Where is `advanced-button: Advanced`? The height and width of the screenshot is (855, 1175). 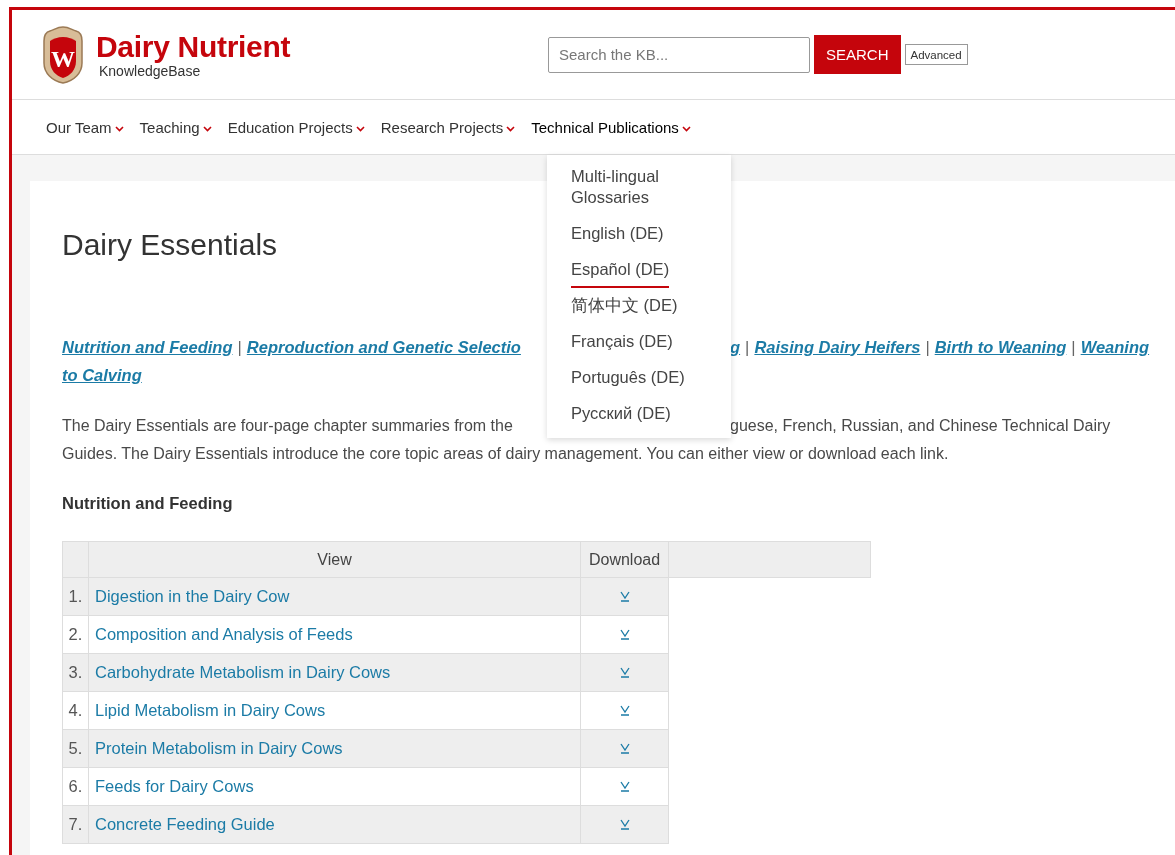
advanced-button: Advanced is located at coordinates (936, 54).